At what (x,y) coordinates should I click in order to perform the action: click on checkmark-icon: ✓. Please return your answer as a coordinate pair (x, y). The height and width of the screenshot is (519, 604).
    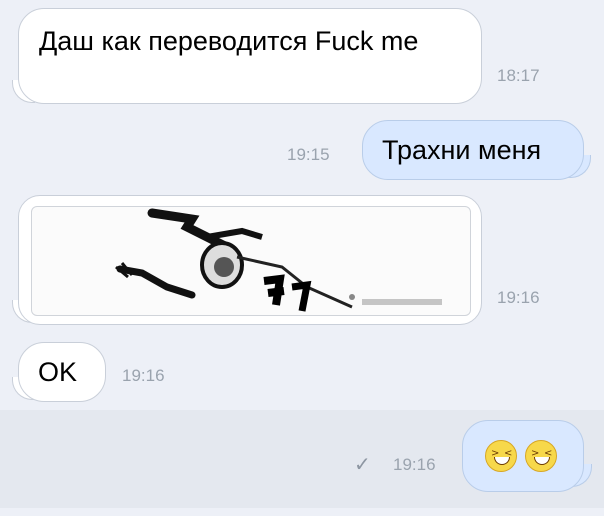
    Looking at the image, I should click on (362, 465).